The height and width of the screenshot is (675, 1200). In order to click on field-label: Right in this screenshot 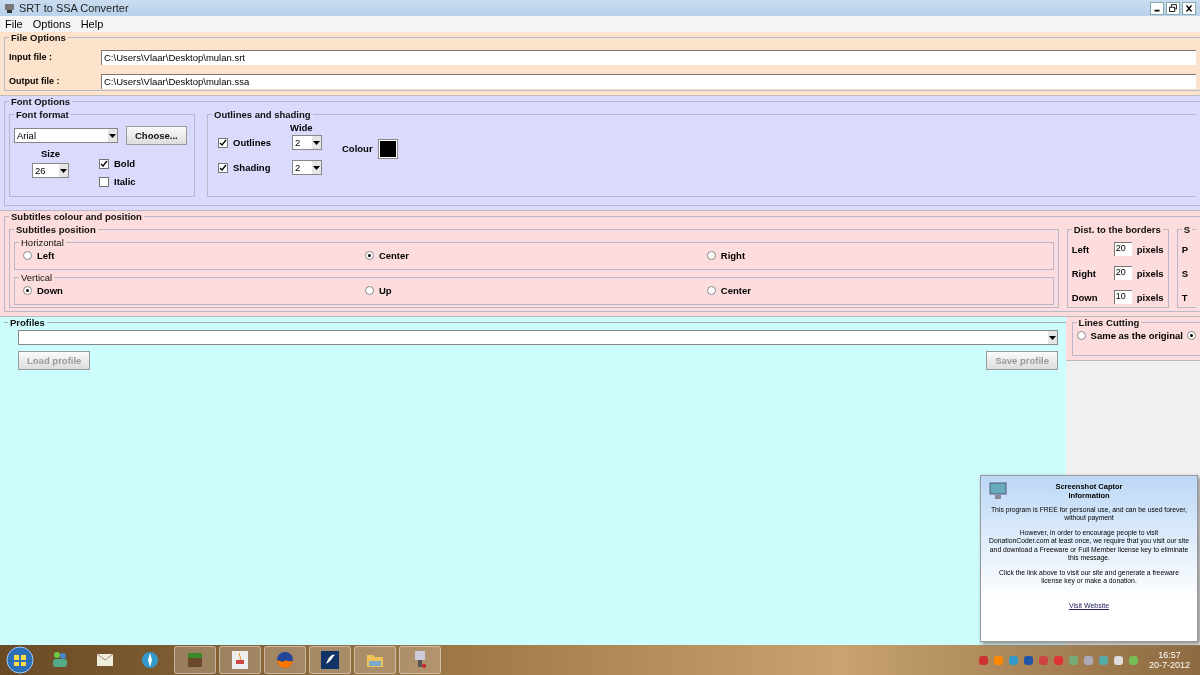, I will do `click(1084, 273)`.